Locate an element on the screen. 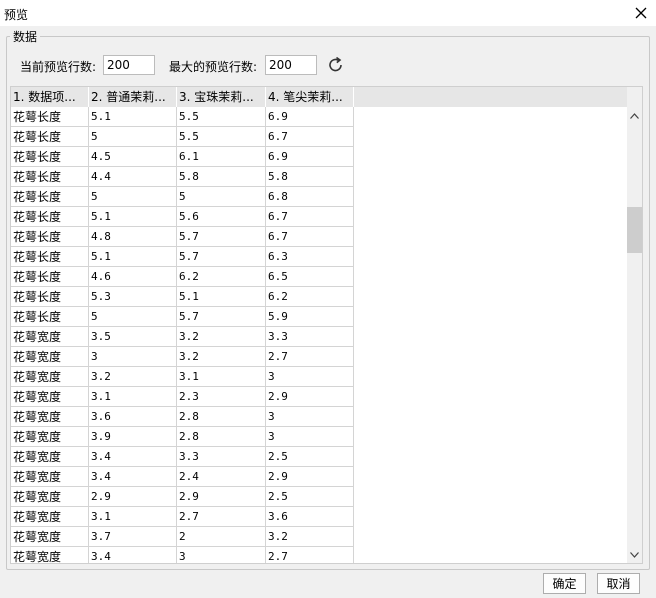  table-row: 花萼宽度 2.9 2.9 2.5 is located at coordinates (182, 497).